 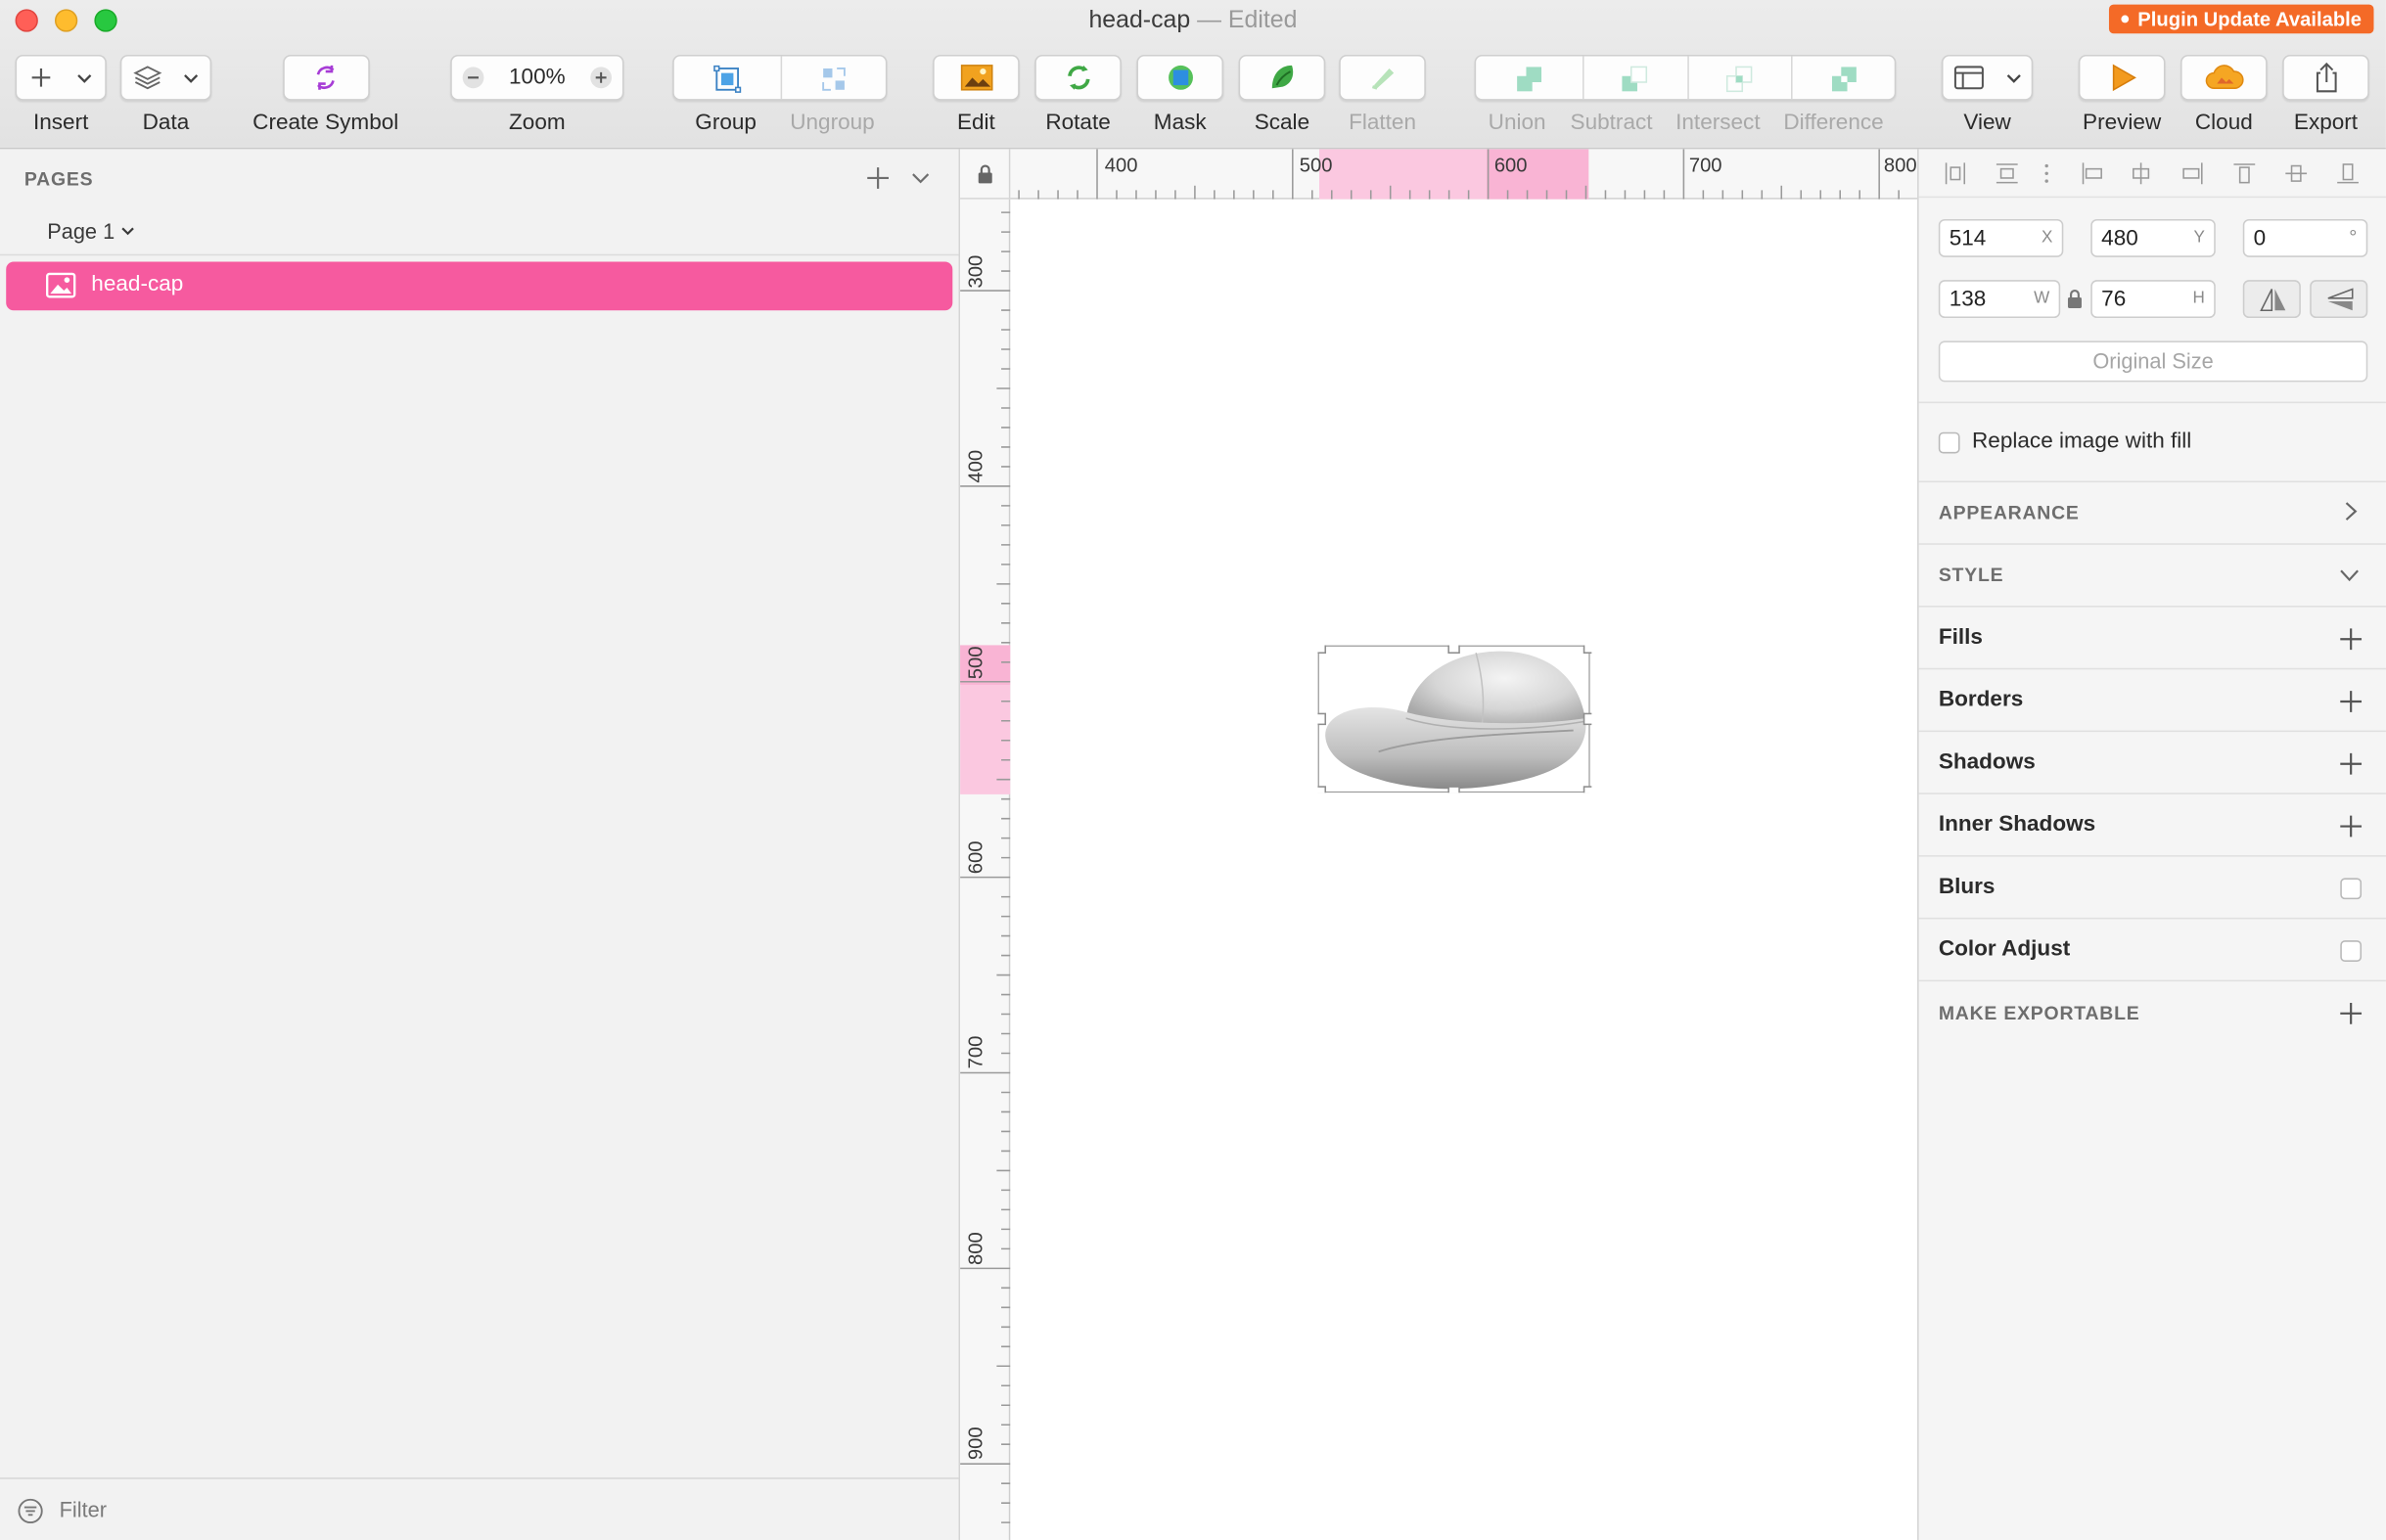 What do you see at coordinates (1078, 77) in the screenshot?
I see `rotate-button` at bounding box center [1078, 77].